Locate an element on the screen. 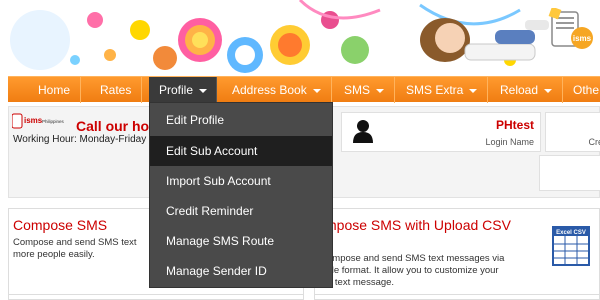  credit-label: Cred is located at coordinates (594, 142).